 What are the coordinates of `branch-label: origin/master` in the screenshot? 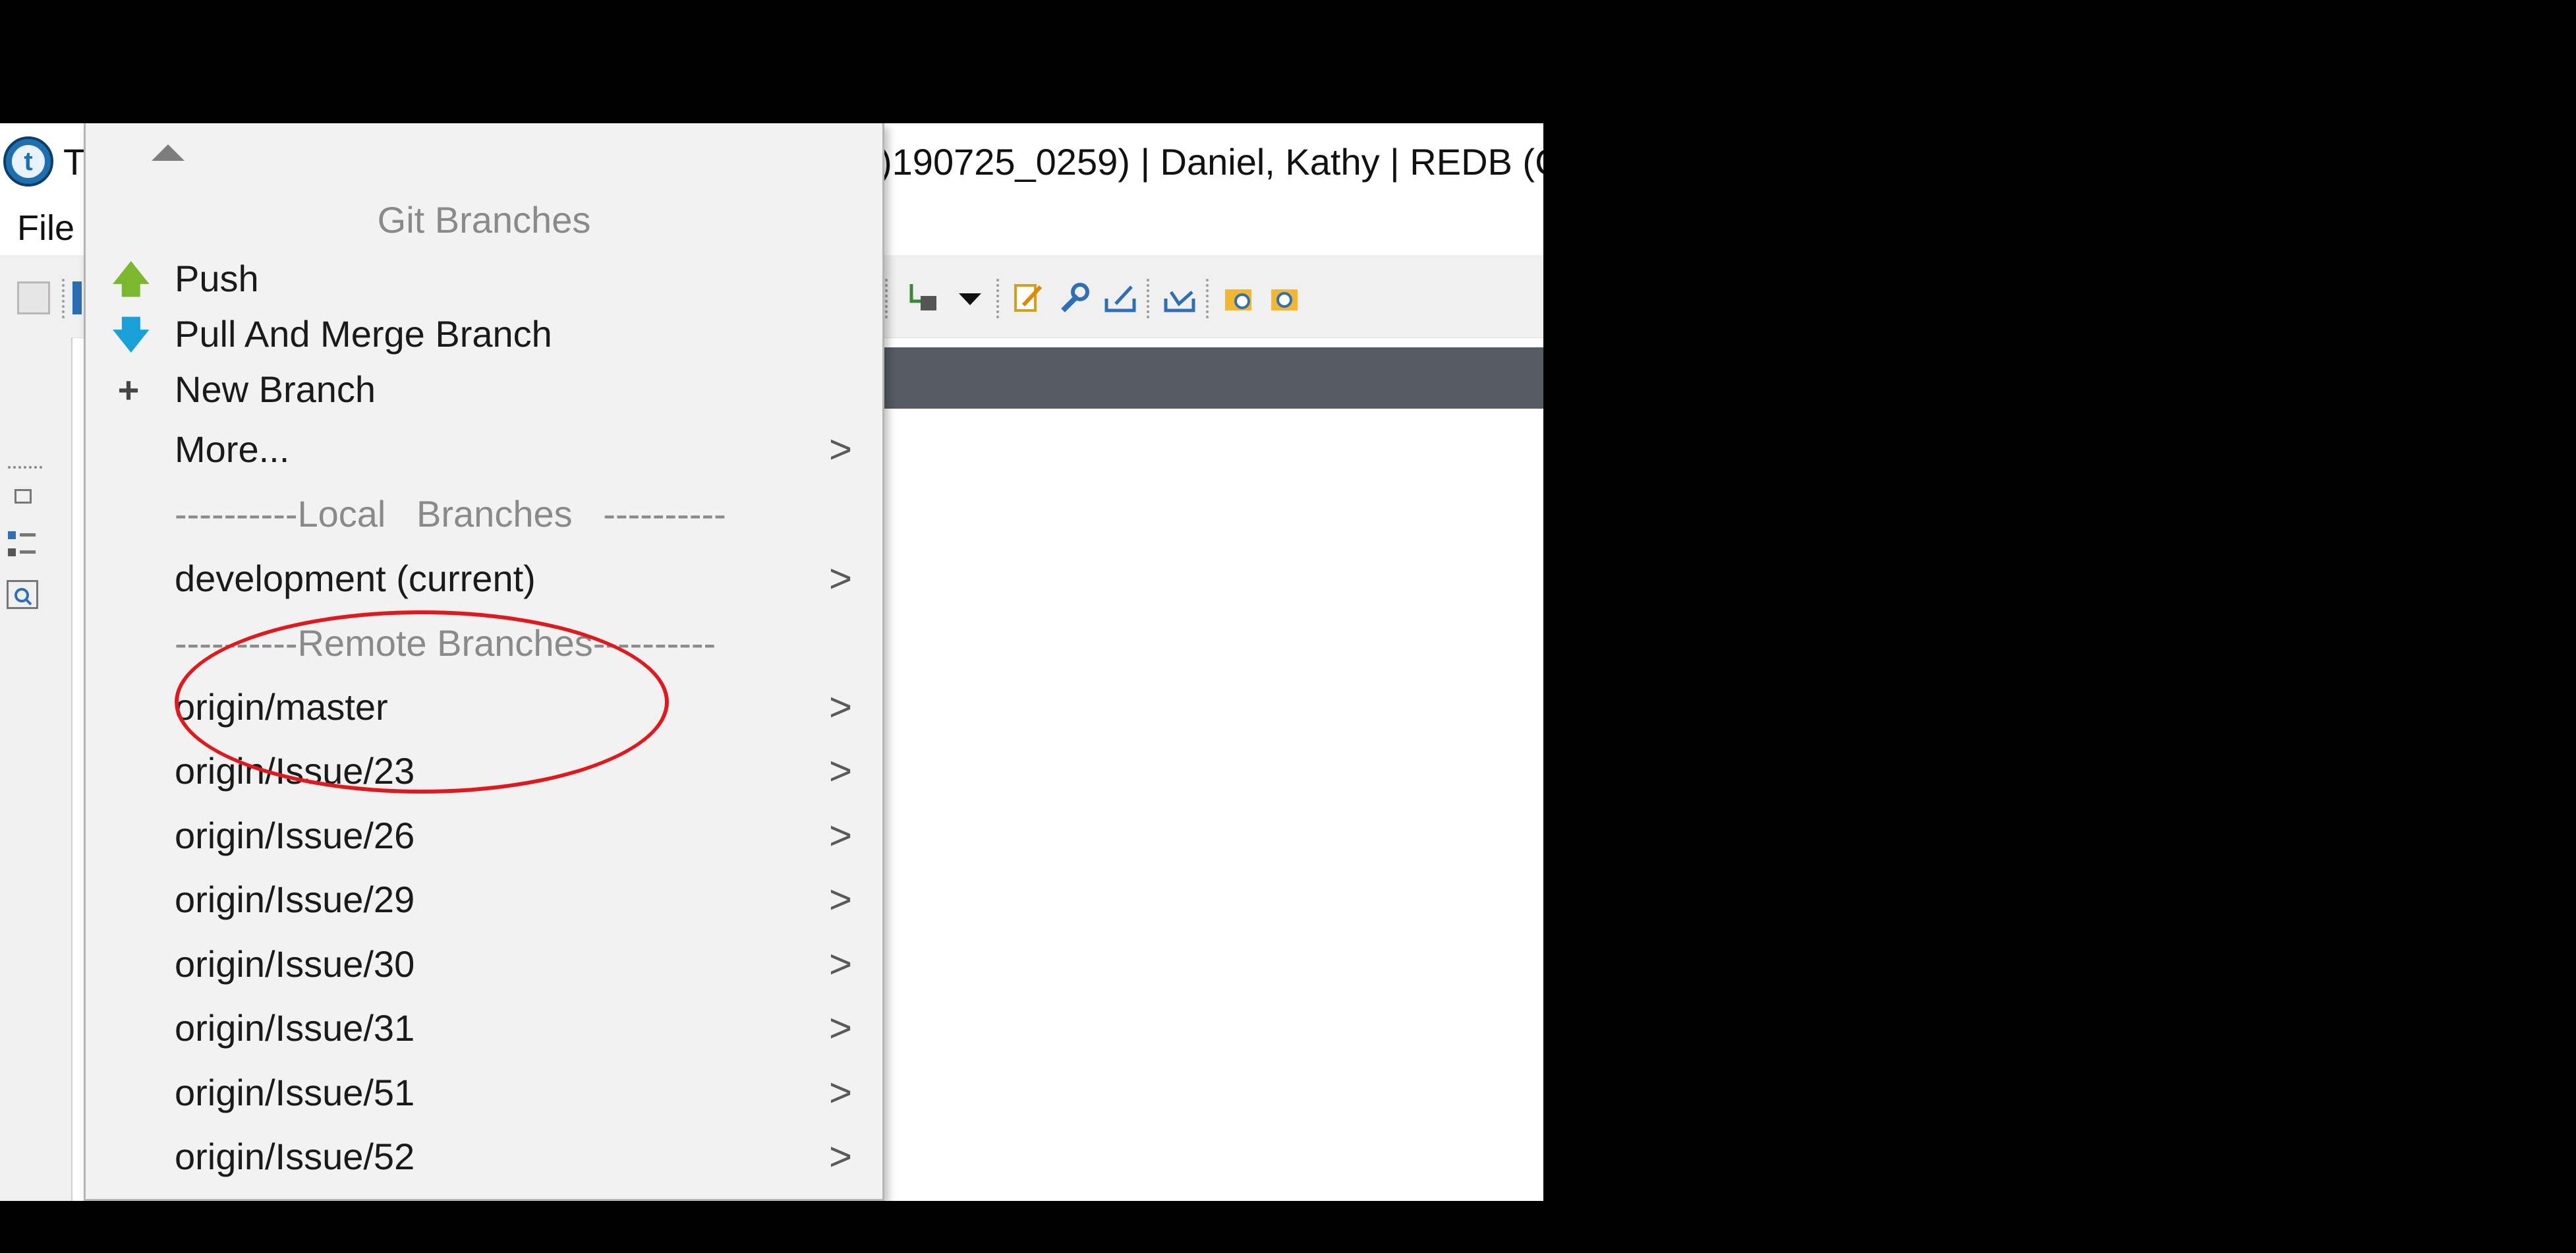 It's located at (281, 707).